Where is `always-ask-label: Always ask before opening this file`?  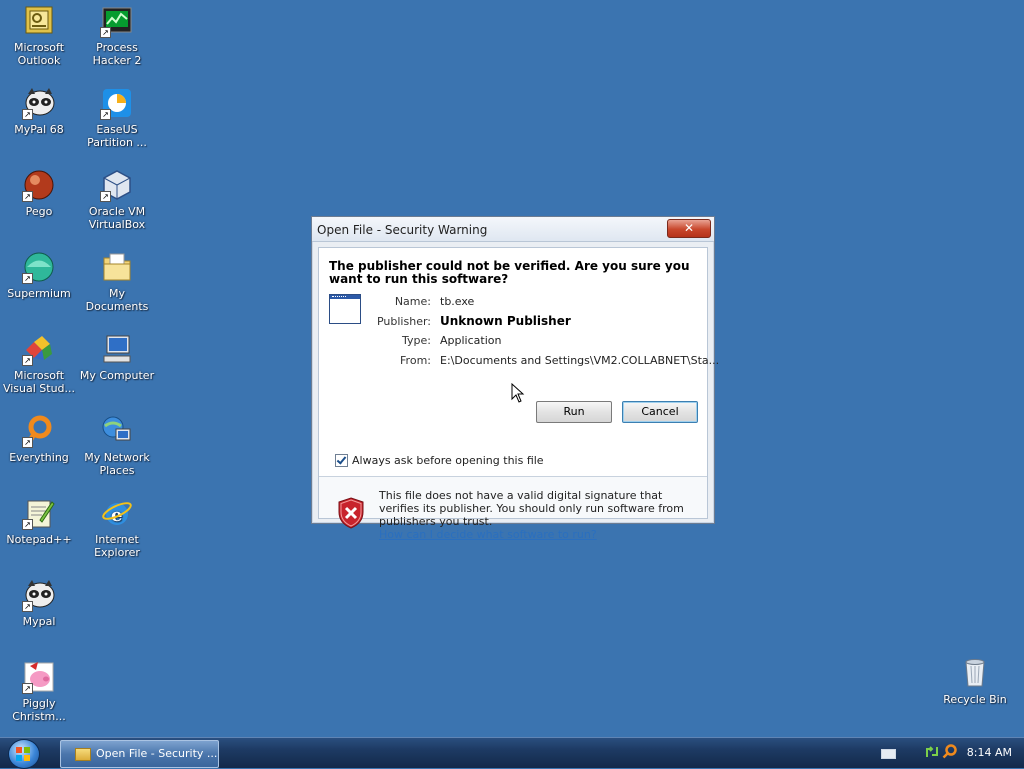 always-ask-label: Always ask before opening this file is located at coordinates (448, 460).